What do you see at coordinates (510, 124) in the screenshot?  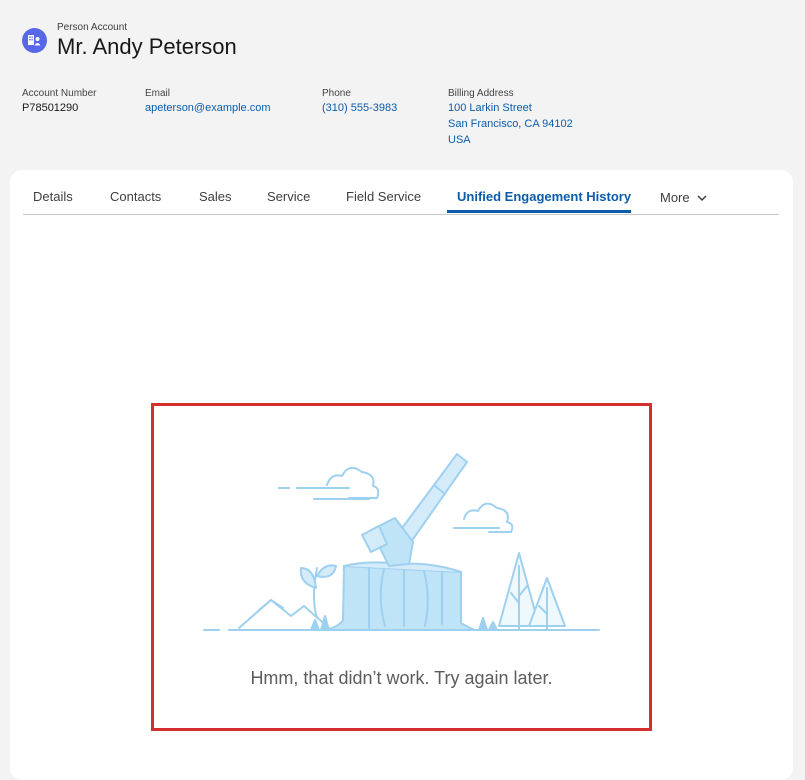 I see `billing-address-line2: San Francisco, CA 94102` at bounding box center [510, 124].